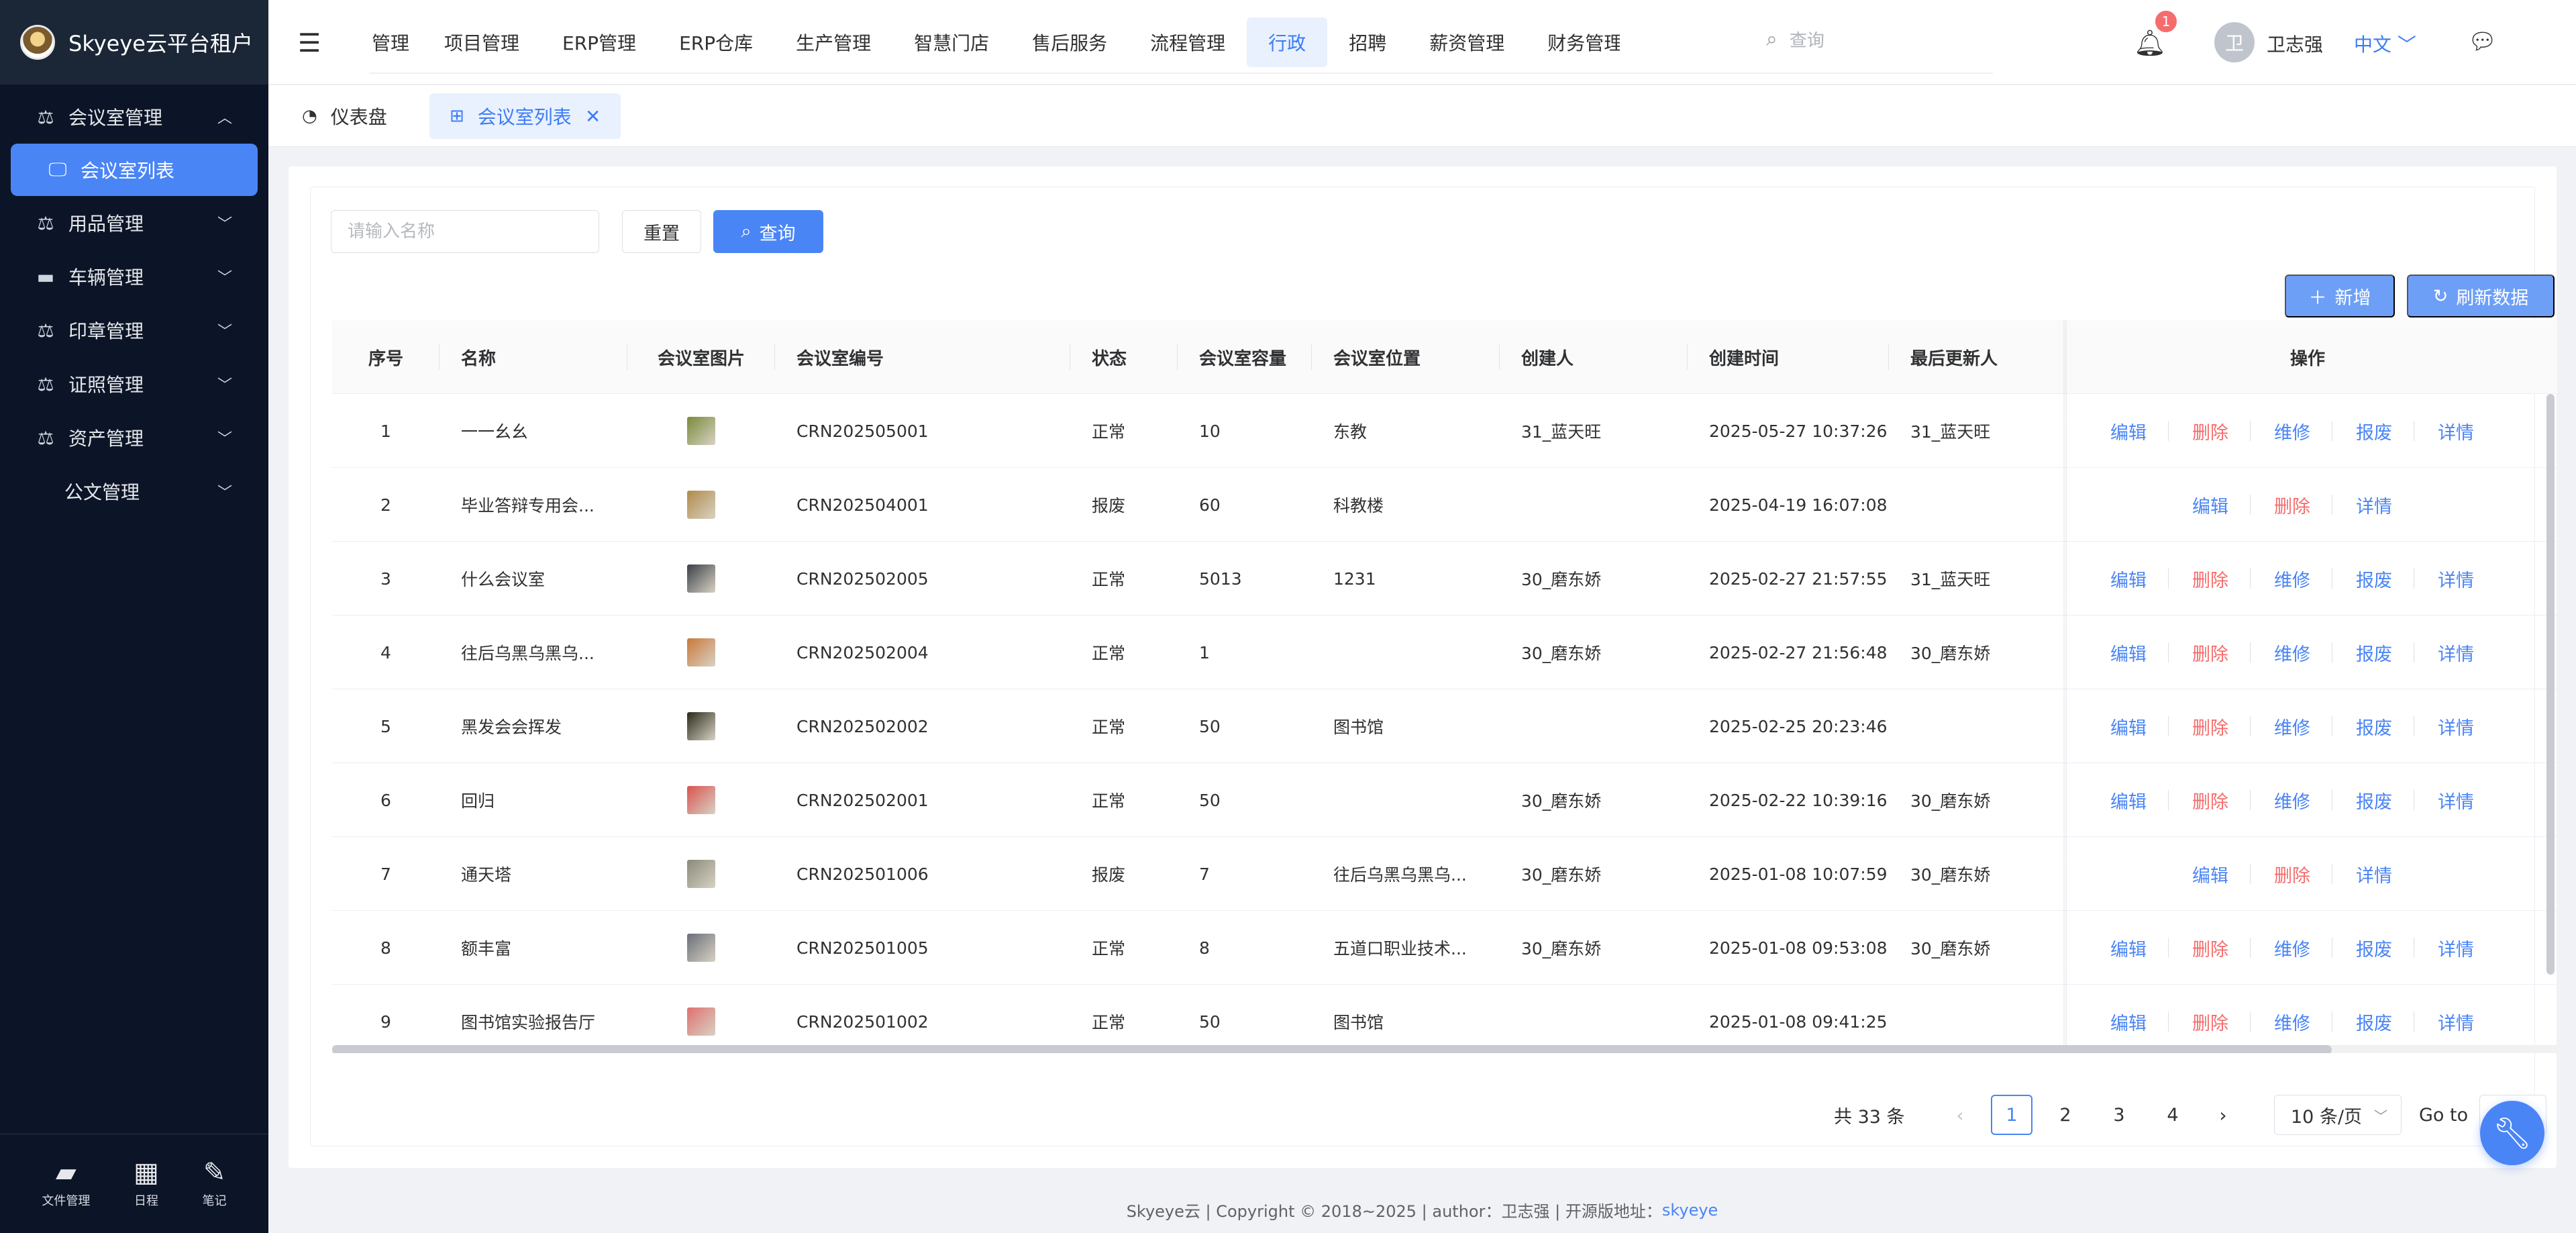 This screenshot has height=1233, width=2576. What do you see at coordinates (1350, 432) in the screenshot?
I see `cell-location: 东教` at bounding box center [1350, 432].